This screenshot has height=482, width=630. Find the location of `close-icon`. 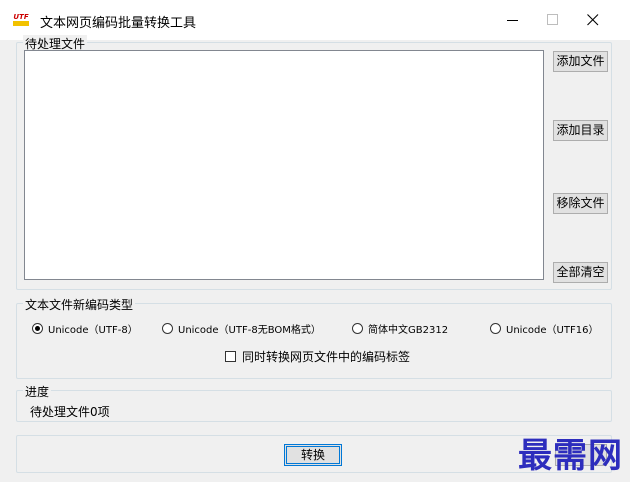

close-icon is located at coordinates (593, 20).